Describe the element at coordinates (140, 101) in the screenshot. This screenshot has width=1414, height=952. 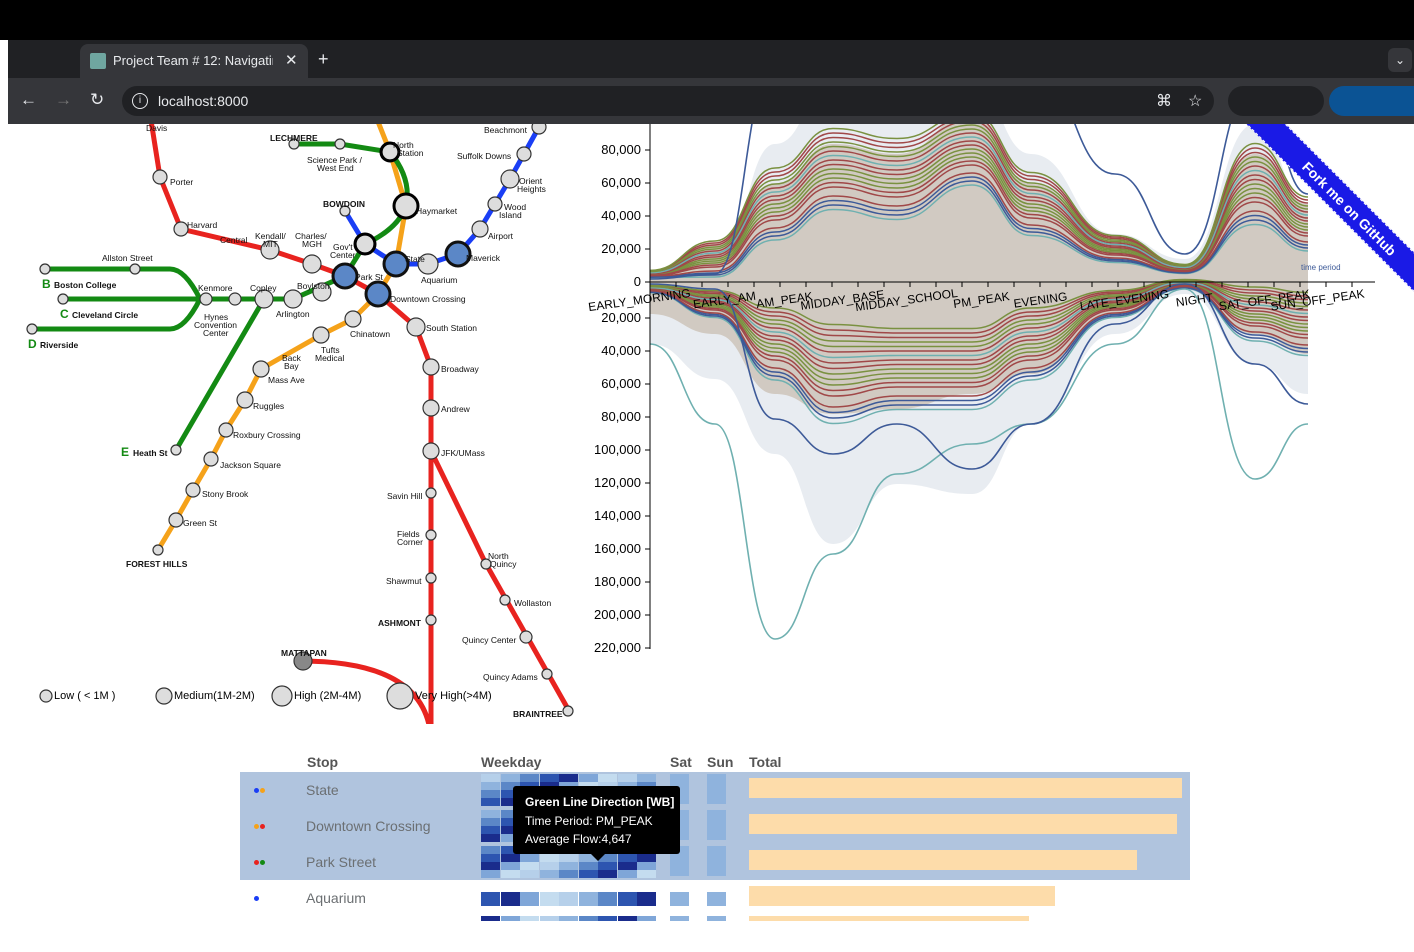
I see `site-info-icon: i` at that location.